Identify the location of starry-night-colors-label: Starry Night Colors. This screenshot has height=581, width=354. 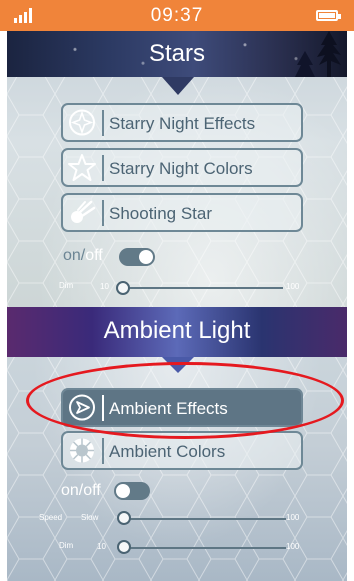
(181, 168).